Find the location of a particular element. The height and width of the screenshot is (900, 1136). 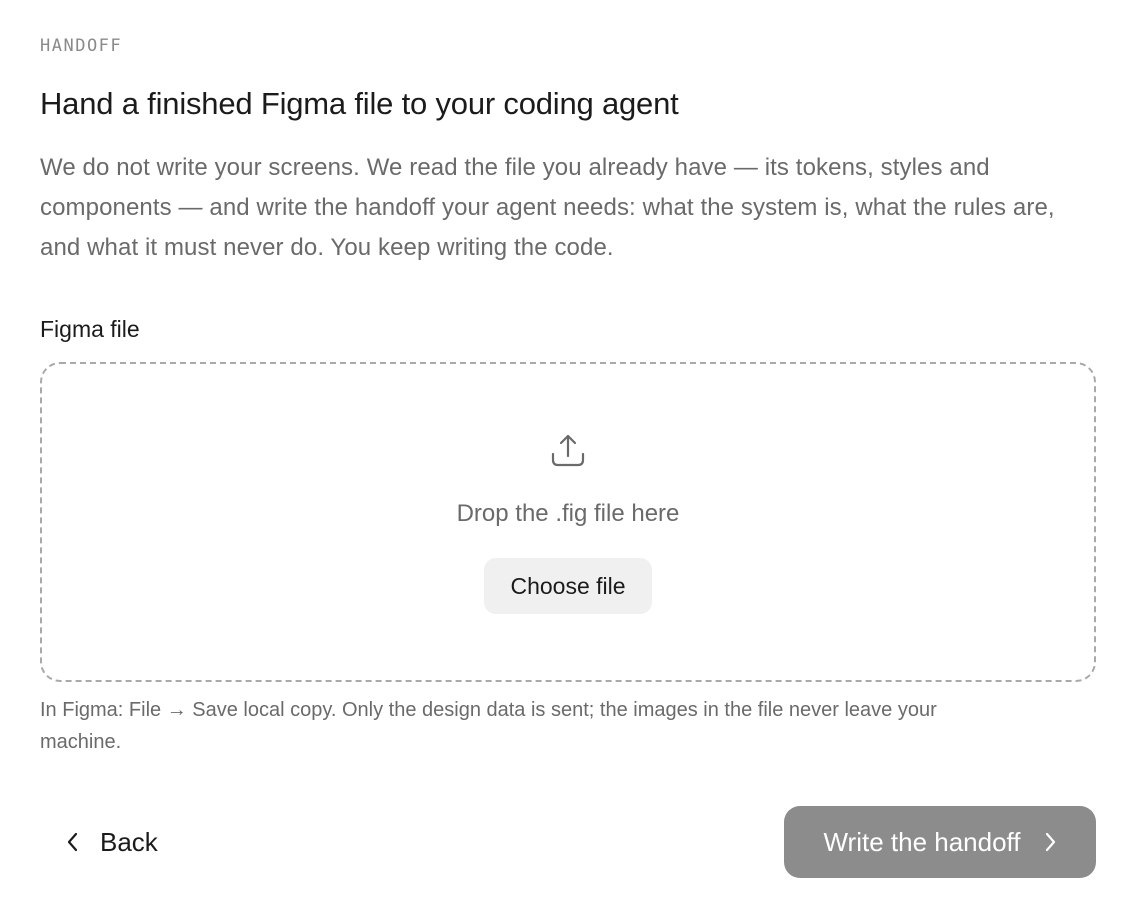

back-button: Back is located at coordinates (111, 842).